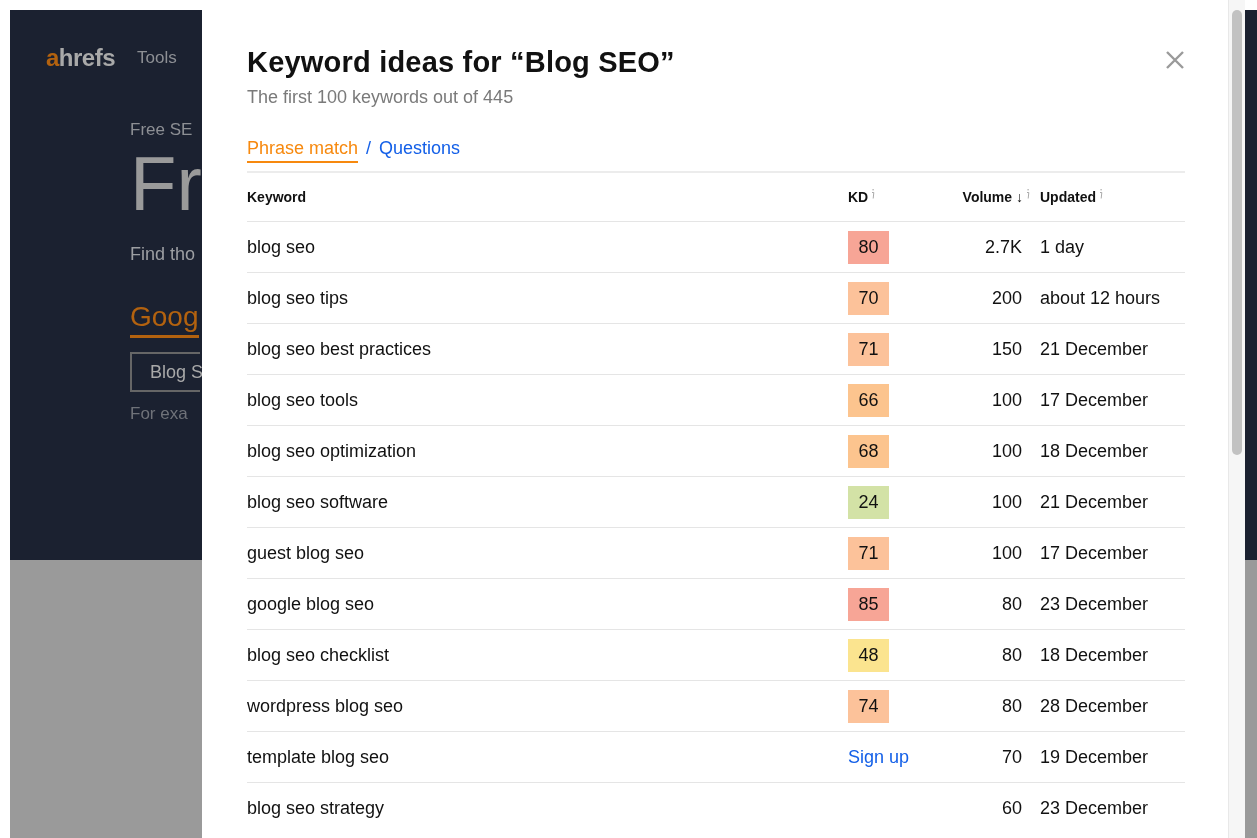 The height and width of the screenshot is (838, 1257). Describe the element at coordinates (1068, 197) in the screenshot. I see `column-header: Updated` at that location.